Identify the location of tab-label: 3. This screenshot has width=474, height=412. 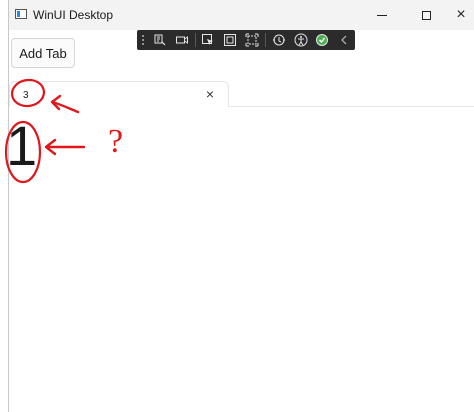
(26, 95).